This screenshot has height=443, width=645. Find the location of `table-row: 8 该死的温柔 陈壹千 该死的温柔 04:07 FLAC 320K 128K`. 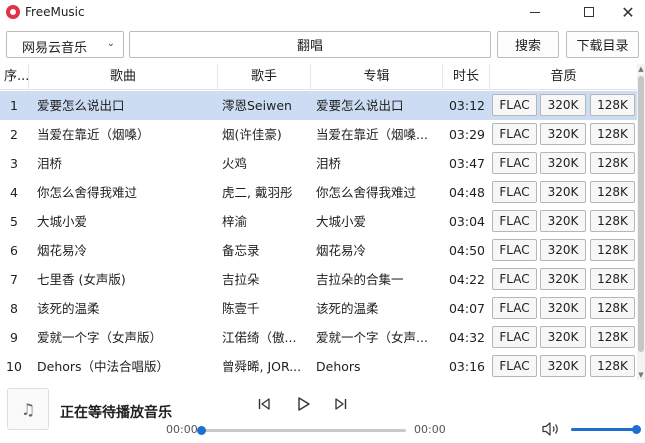

table-row: 8 该死的温柔 陈壹千 该死的温柔 04:07 FLAC 320K 128K is located at coordinates (318, 308).